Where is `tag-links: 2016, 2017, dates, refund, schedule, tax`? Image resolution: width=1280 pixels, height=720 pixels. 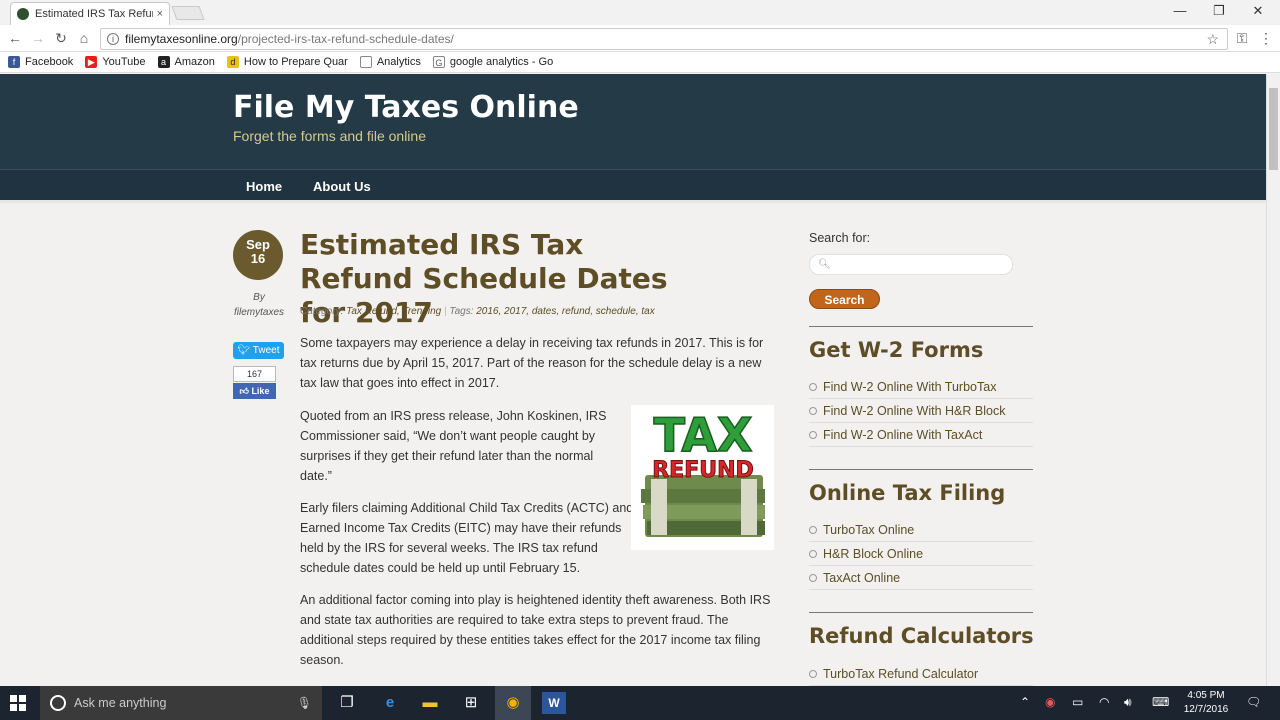 tag-links: 2016, 2017, dates, refund, schedule, tax is located at coordinates (565, 311).